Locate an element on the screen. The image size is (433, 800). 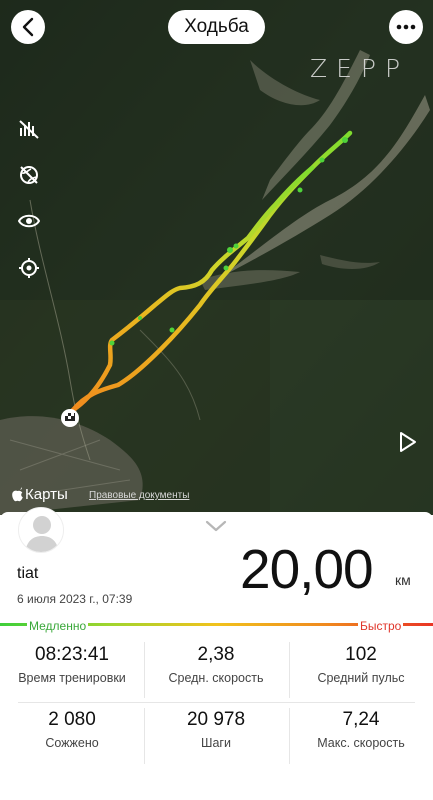
back-button is located at coordinates (28, 27).